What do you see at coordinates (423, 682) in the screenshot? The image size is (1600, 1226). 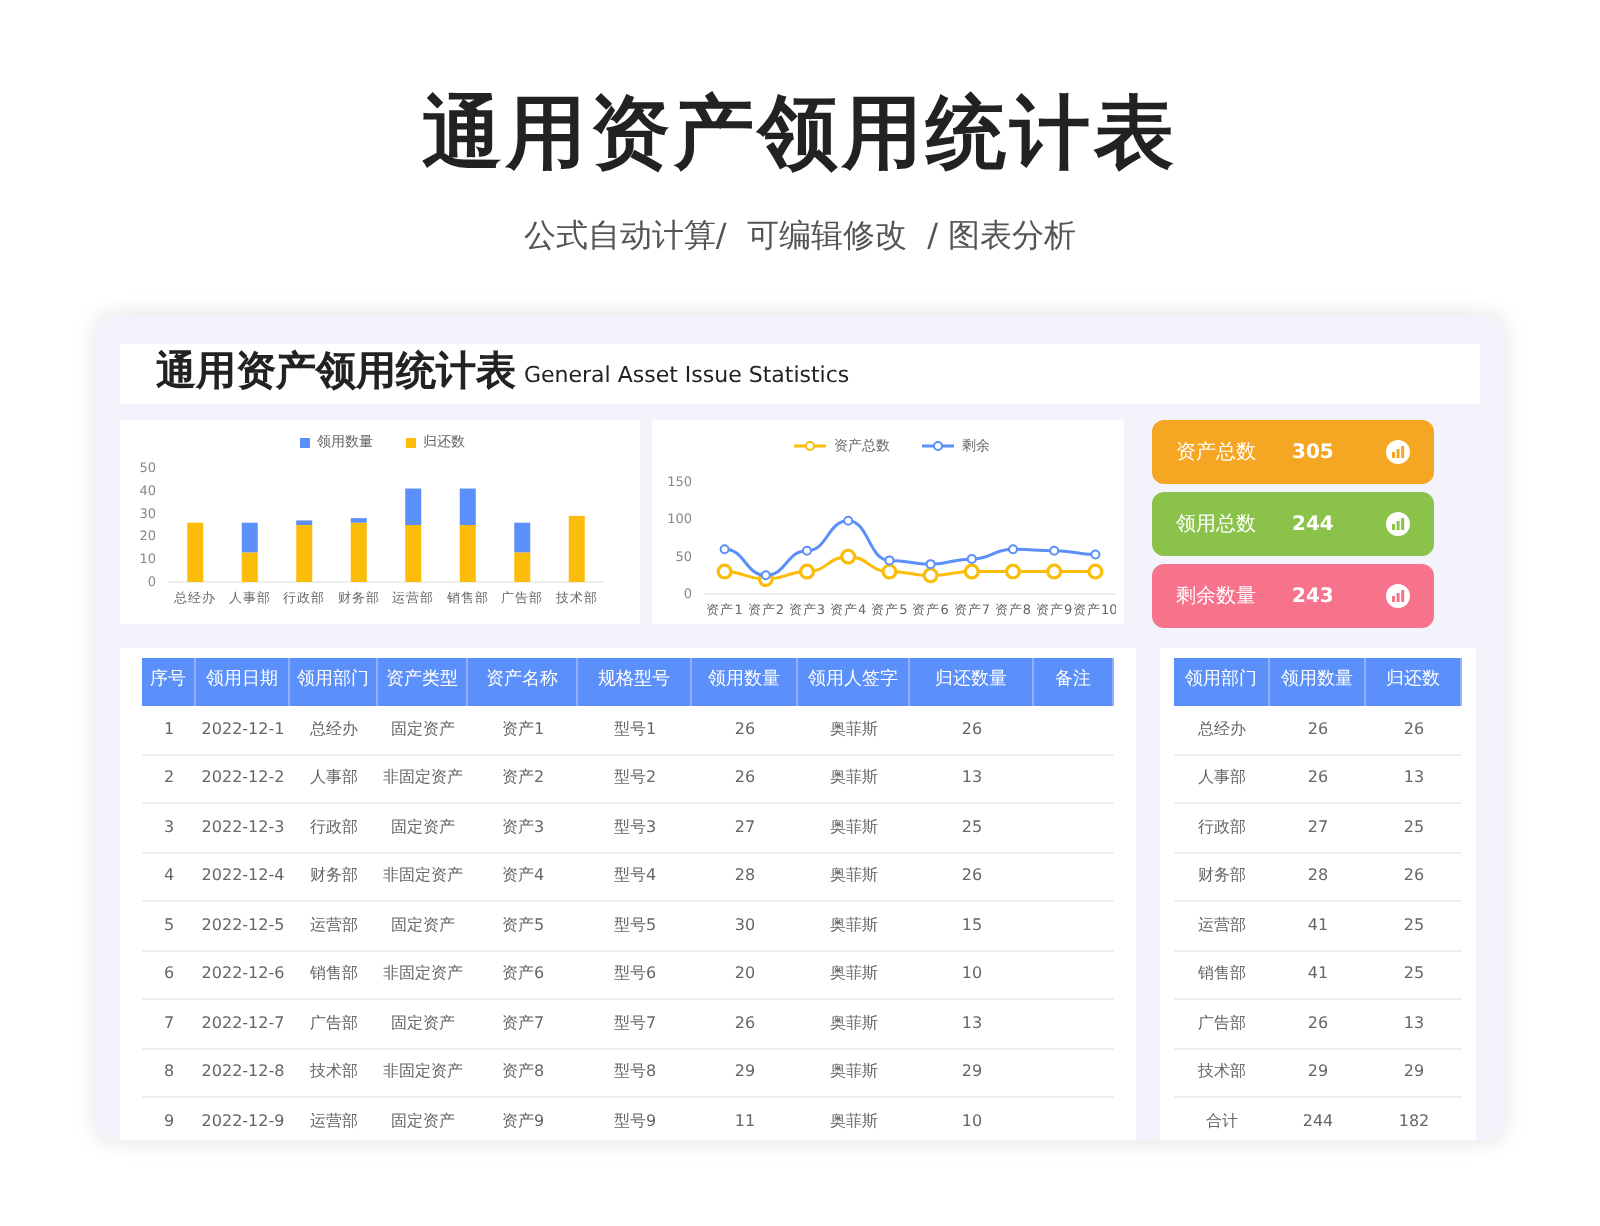 I see `column-header: 资产类型` at bounding box center [423, 682].